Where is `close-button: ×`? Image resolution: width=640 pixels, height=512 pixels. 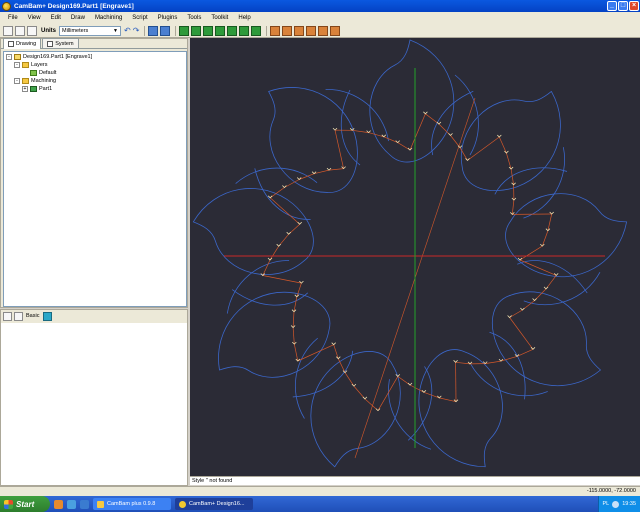
close-button: × is located at coordinates (634, 6).